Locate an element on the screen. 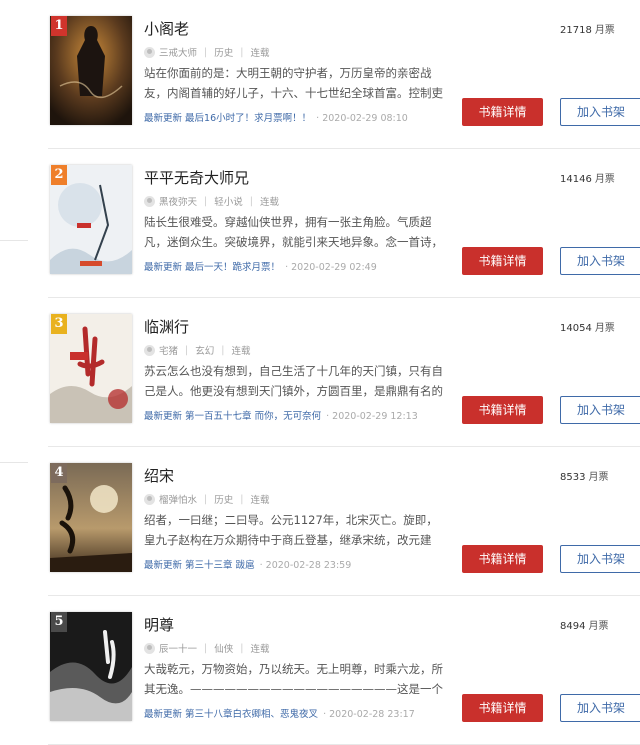 This screenshot has width=640, height=745. book-title: 明尊 is located at coordinates (159, 624).